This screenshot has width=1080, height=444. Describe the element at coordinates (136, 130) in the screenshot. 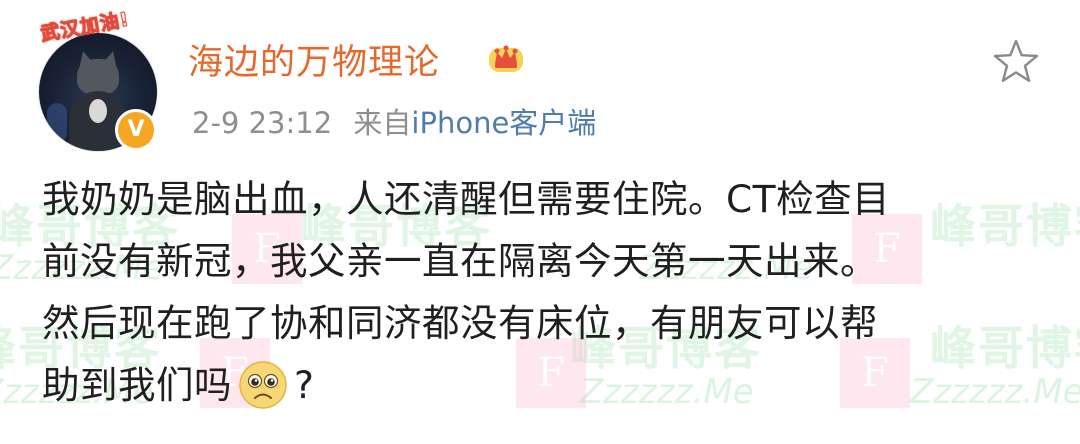

I see `verified-badge-icon: V` at that location.